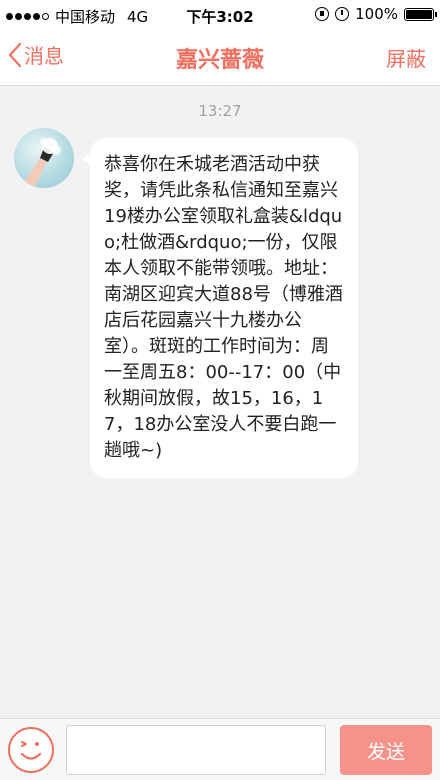 This screenshot has height=780, width=440. I want to click on message-input, so click(196, 750).